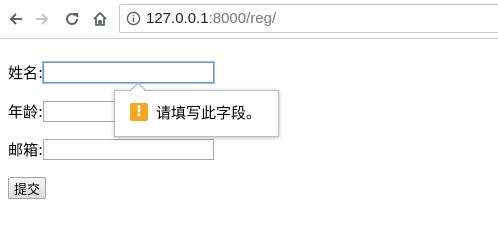  What do you see at coordinates (139, 112) in the screenshot?
I see `warning-icon: !` at bounding box center [139, 112].